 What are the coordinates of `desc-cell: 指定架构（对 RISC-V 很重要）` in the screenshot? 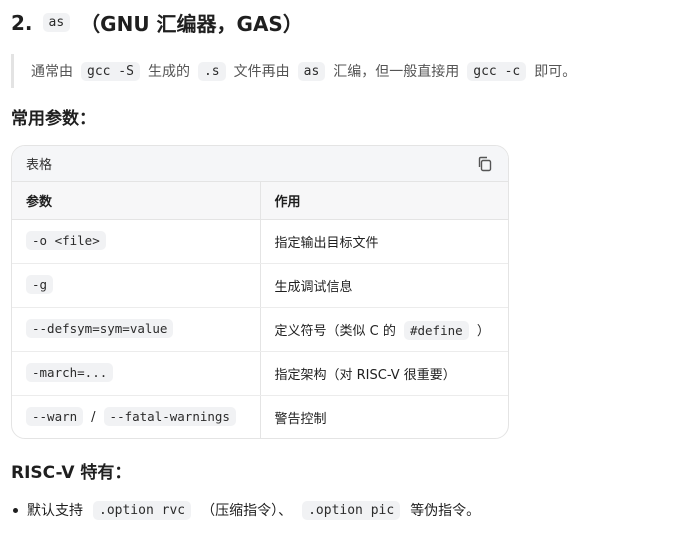 It's located at (384, 373).